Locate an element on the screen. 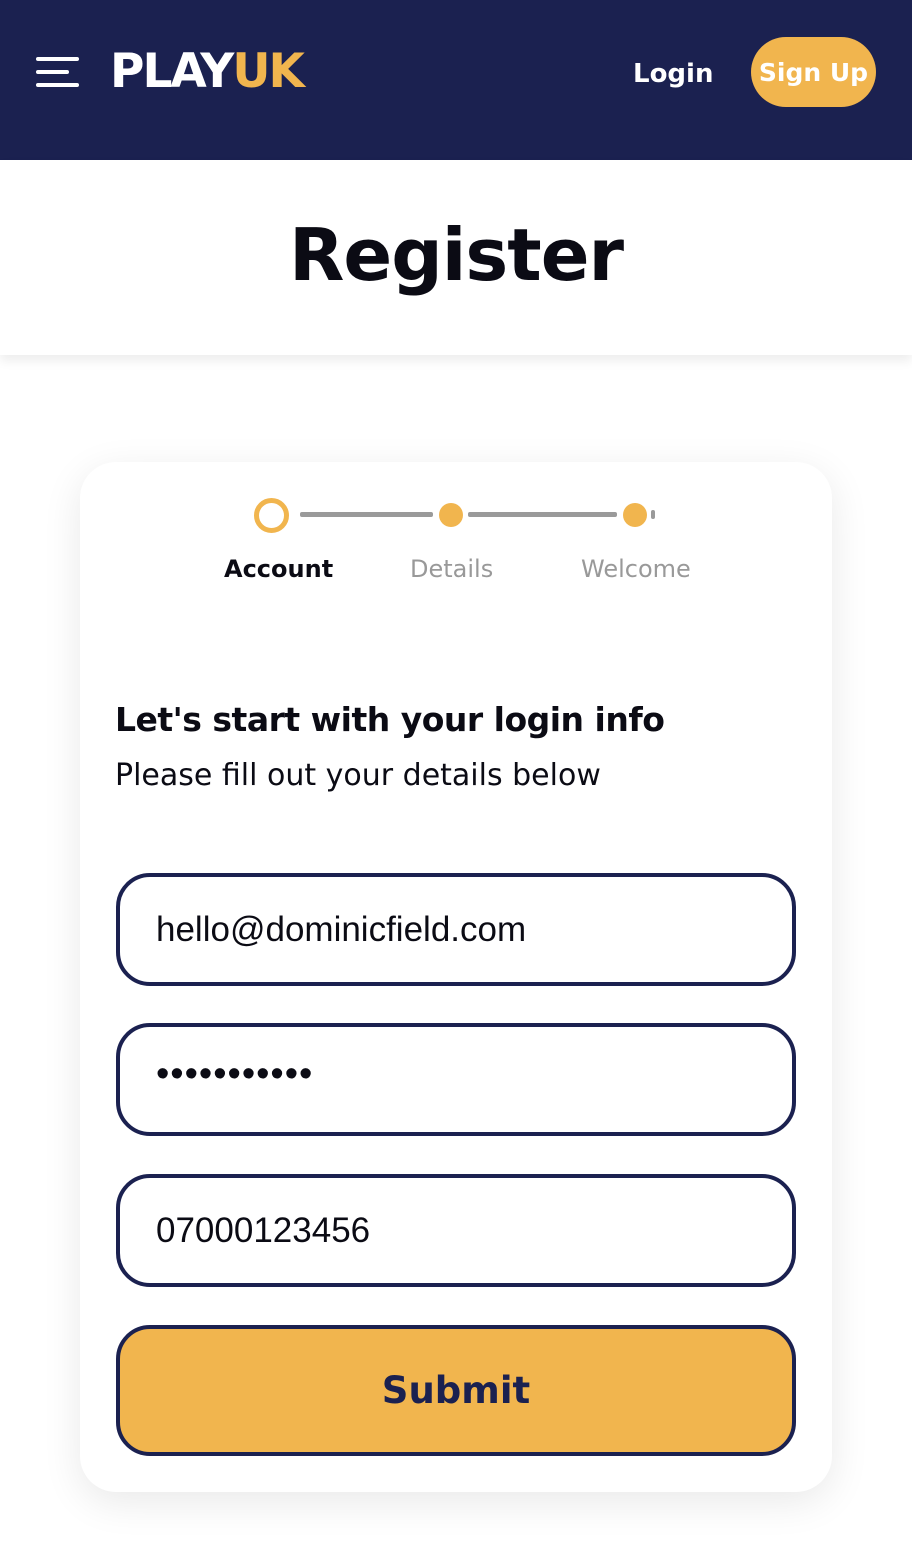 The height and width of the screenshot is (1547, 912). step-label-welcome: Welcome is located at coordinates (636, 569).